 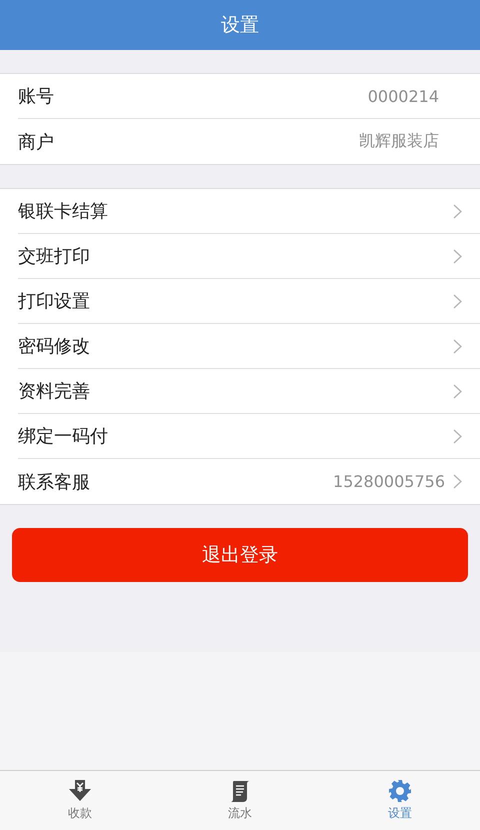 What do you see at coordinates (80, 791) in the screenshot?
I see `download-arrow-icon` at bounding box center [80, 791].